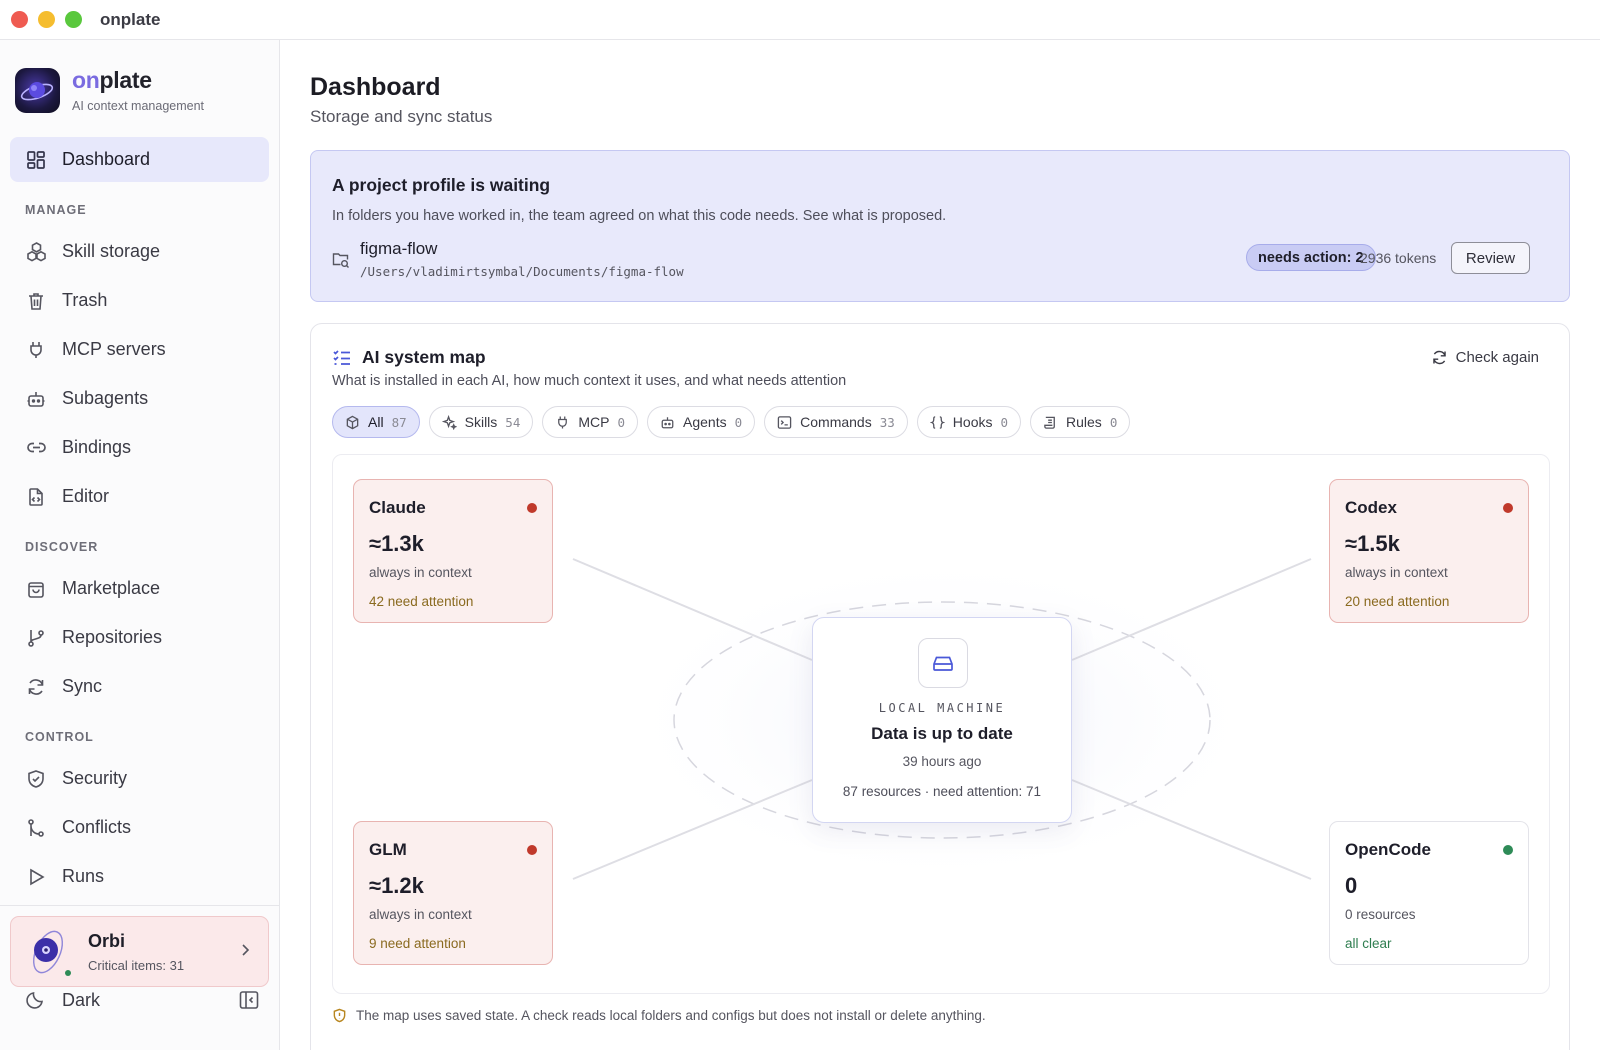 This screenshot has height=1050, width=1600. I want to click on theme-toggle-label: Dark, so click(81, 1000).